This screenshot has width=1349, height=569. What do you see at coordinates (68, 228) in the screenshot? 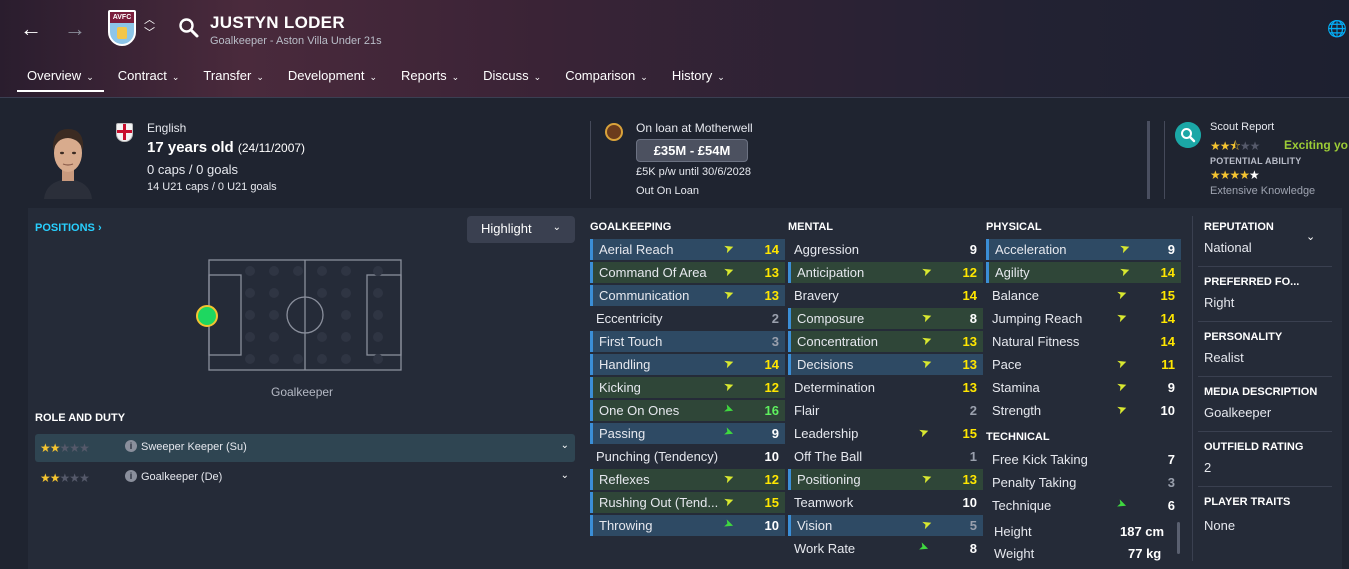
I see `positions-link: POSITIONS ›` at bounding box center [68, 228].